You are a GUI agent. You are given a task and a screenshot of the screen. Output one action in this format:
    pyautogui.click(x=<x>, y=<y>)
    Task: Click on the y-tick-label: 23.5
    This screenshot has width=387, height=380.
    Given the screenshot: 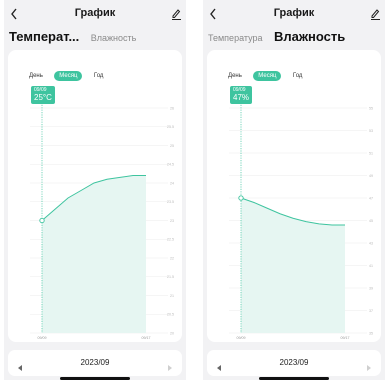 What is the action you would take?
    pyautogui.click(x=170, y=202)
    